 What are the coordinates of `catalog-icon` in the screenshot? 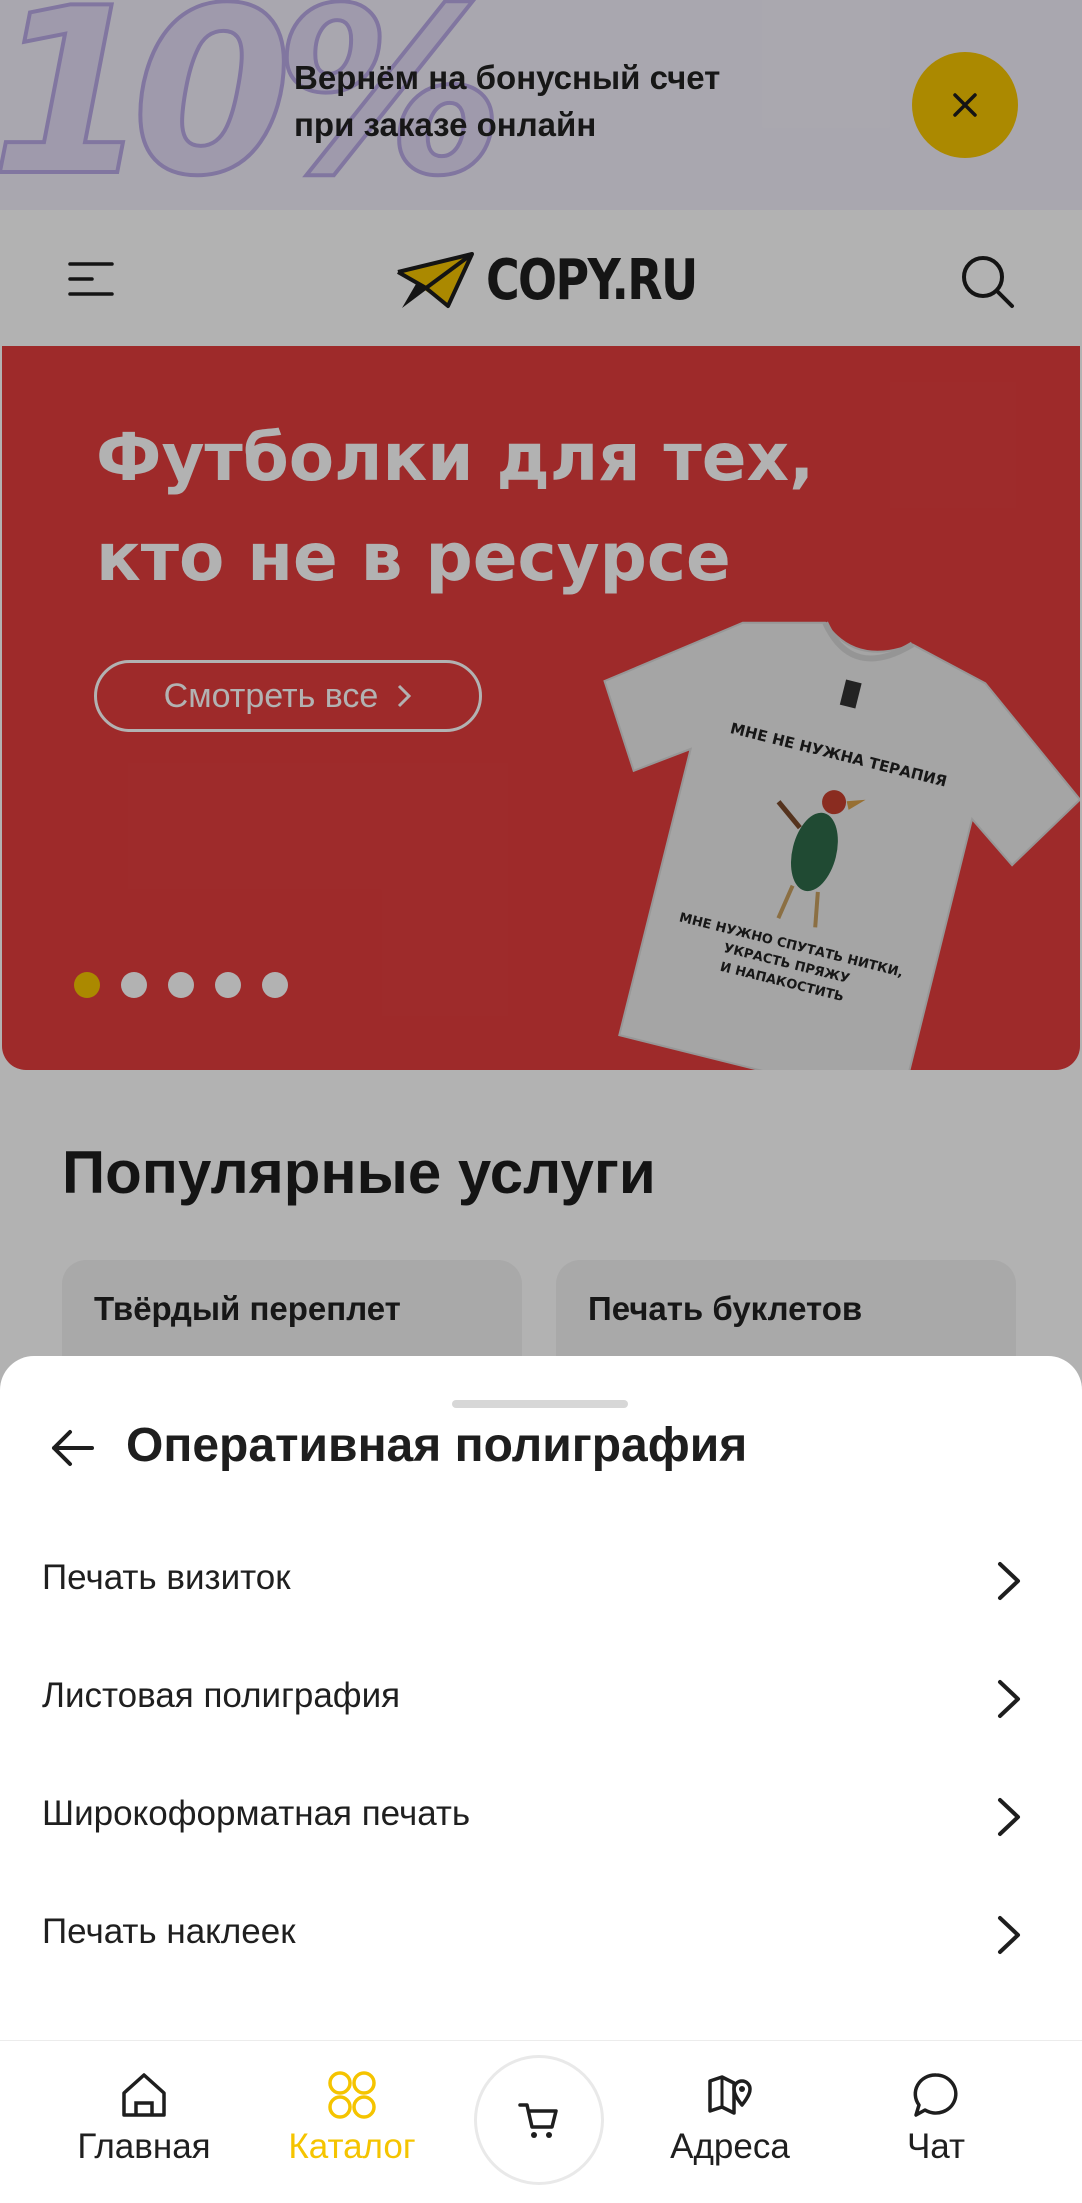 It's located at (352, 2095).